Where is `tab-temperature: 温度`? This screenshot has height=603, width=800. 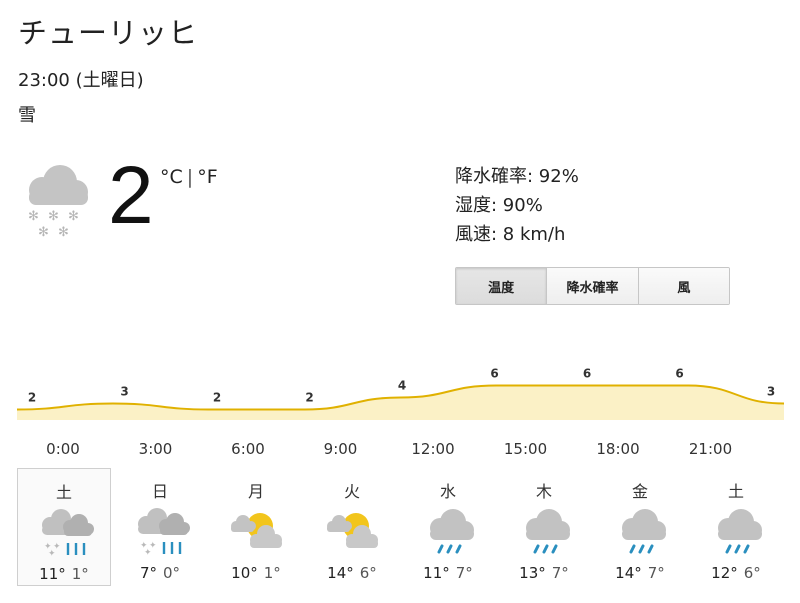
tab-temperature: 温度 is located at coordinates (502, 286).